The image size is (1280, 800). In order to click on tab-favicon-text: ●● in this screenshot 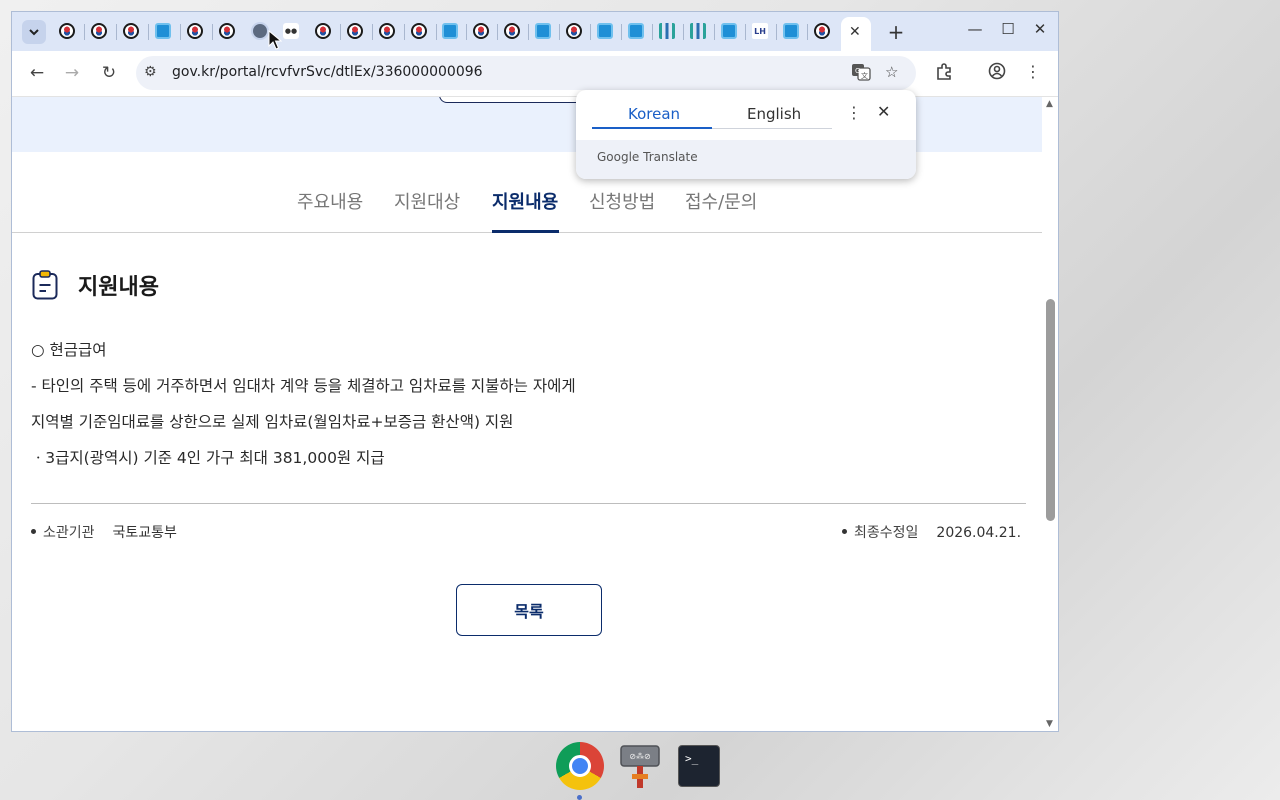, I will do `click(291, 31)`.